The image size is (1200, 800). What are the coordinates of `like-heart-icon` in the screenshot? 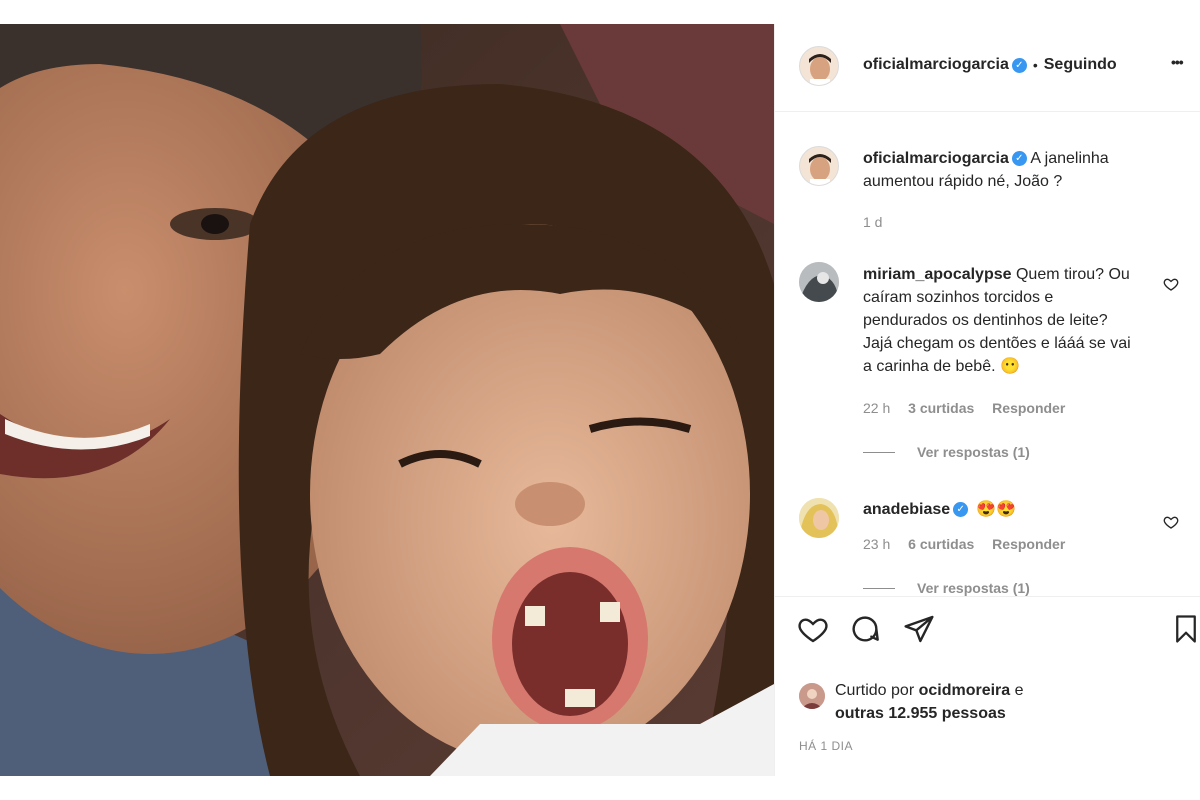 It's located at (813, 629).